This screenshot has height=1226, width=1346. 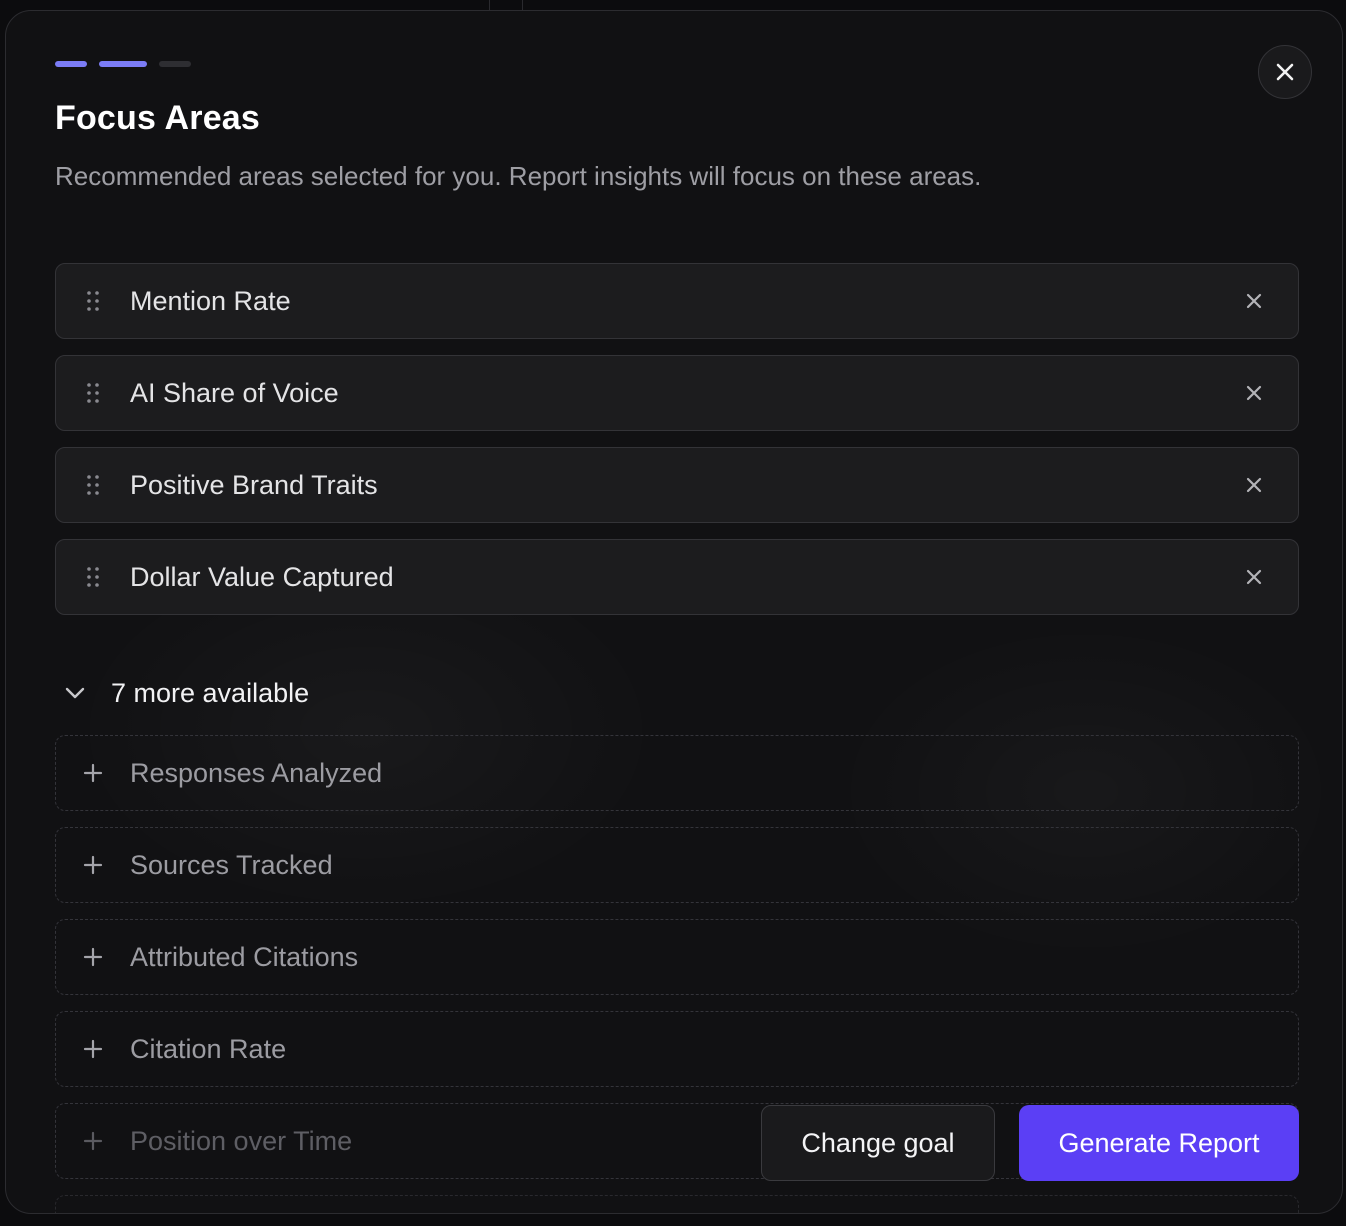 I want to click on add-focus-area-item: Sources Tracked, so click(x=677, y=865).